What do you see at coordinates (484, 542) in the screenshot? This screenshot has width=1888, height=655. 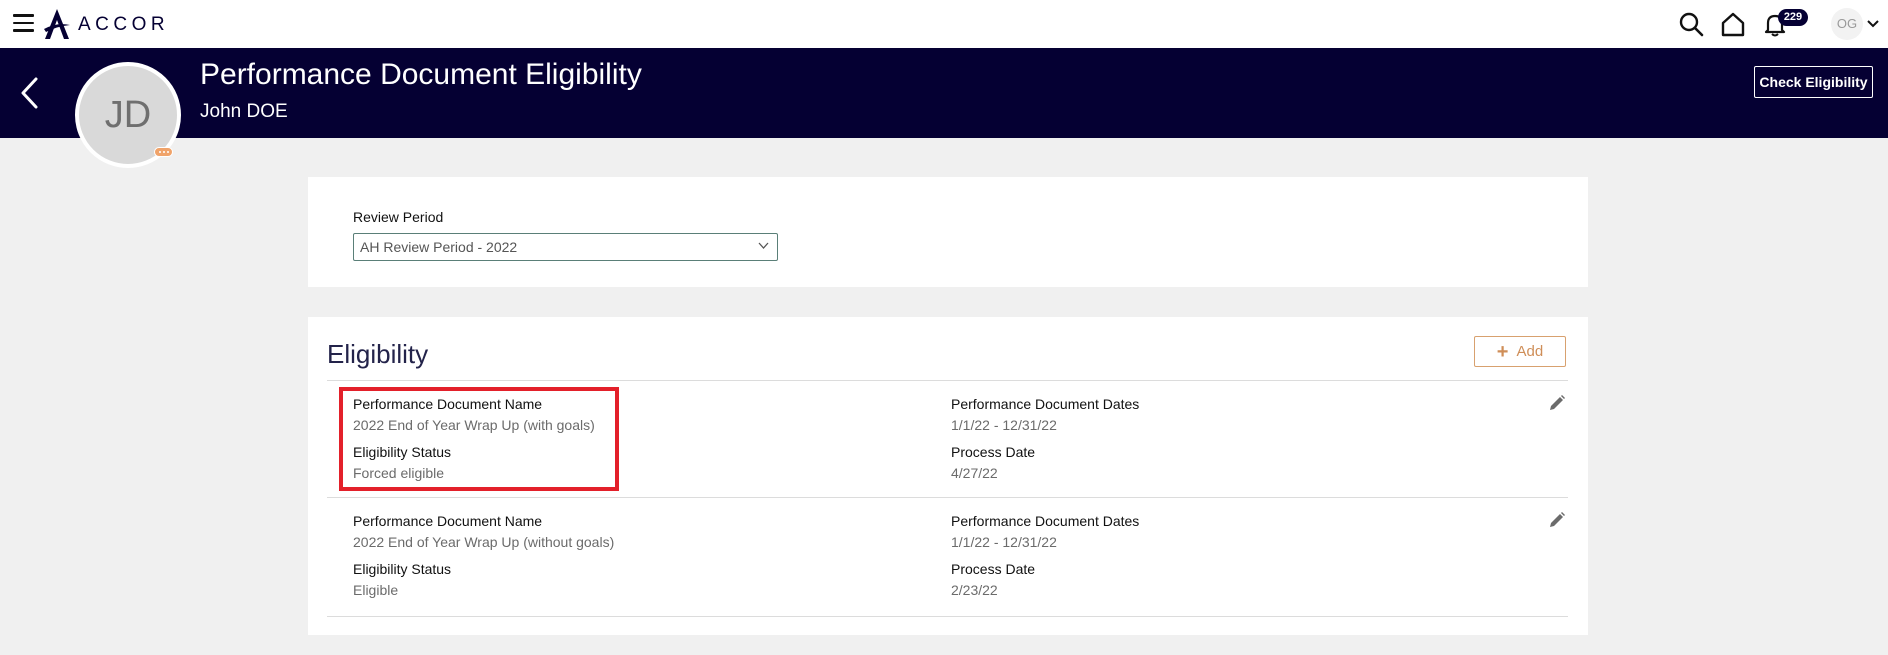 I see `document-name-value: 2022 End of Year Wrap Up (without goals)` at bounding box center [484, 542].